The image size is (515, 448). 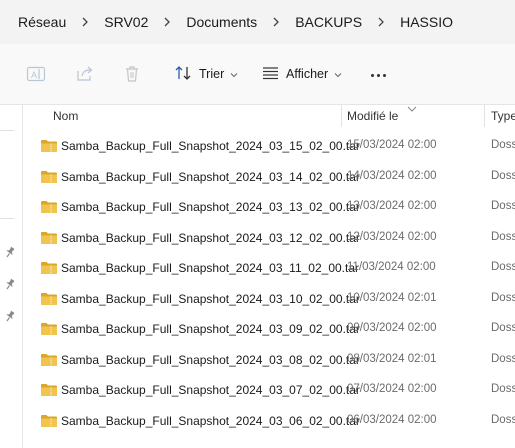 I want to click on file-modified-date: 15/03/2024 02:00, so click(x=392, y=145).